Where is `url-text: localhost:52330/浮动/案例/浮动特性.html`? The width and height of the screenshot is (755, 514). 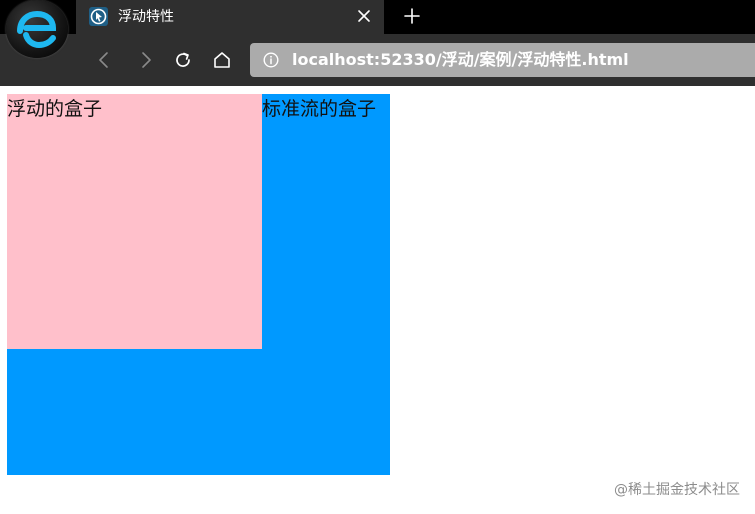
url-text: localhost:52330/浮动/案例/浮动特性.html is located at coordinates (460, 60).